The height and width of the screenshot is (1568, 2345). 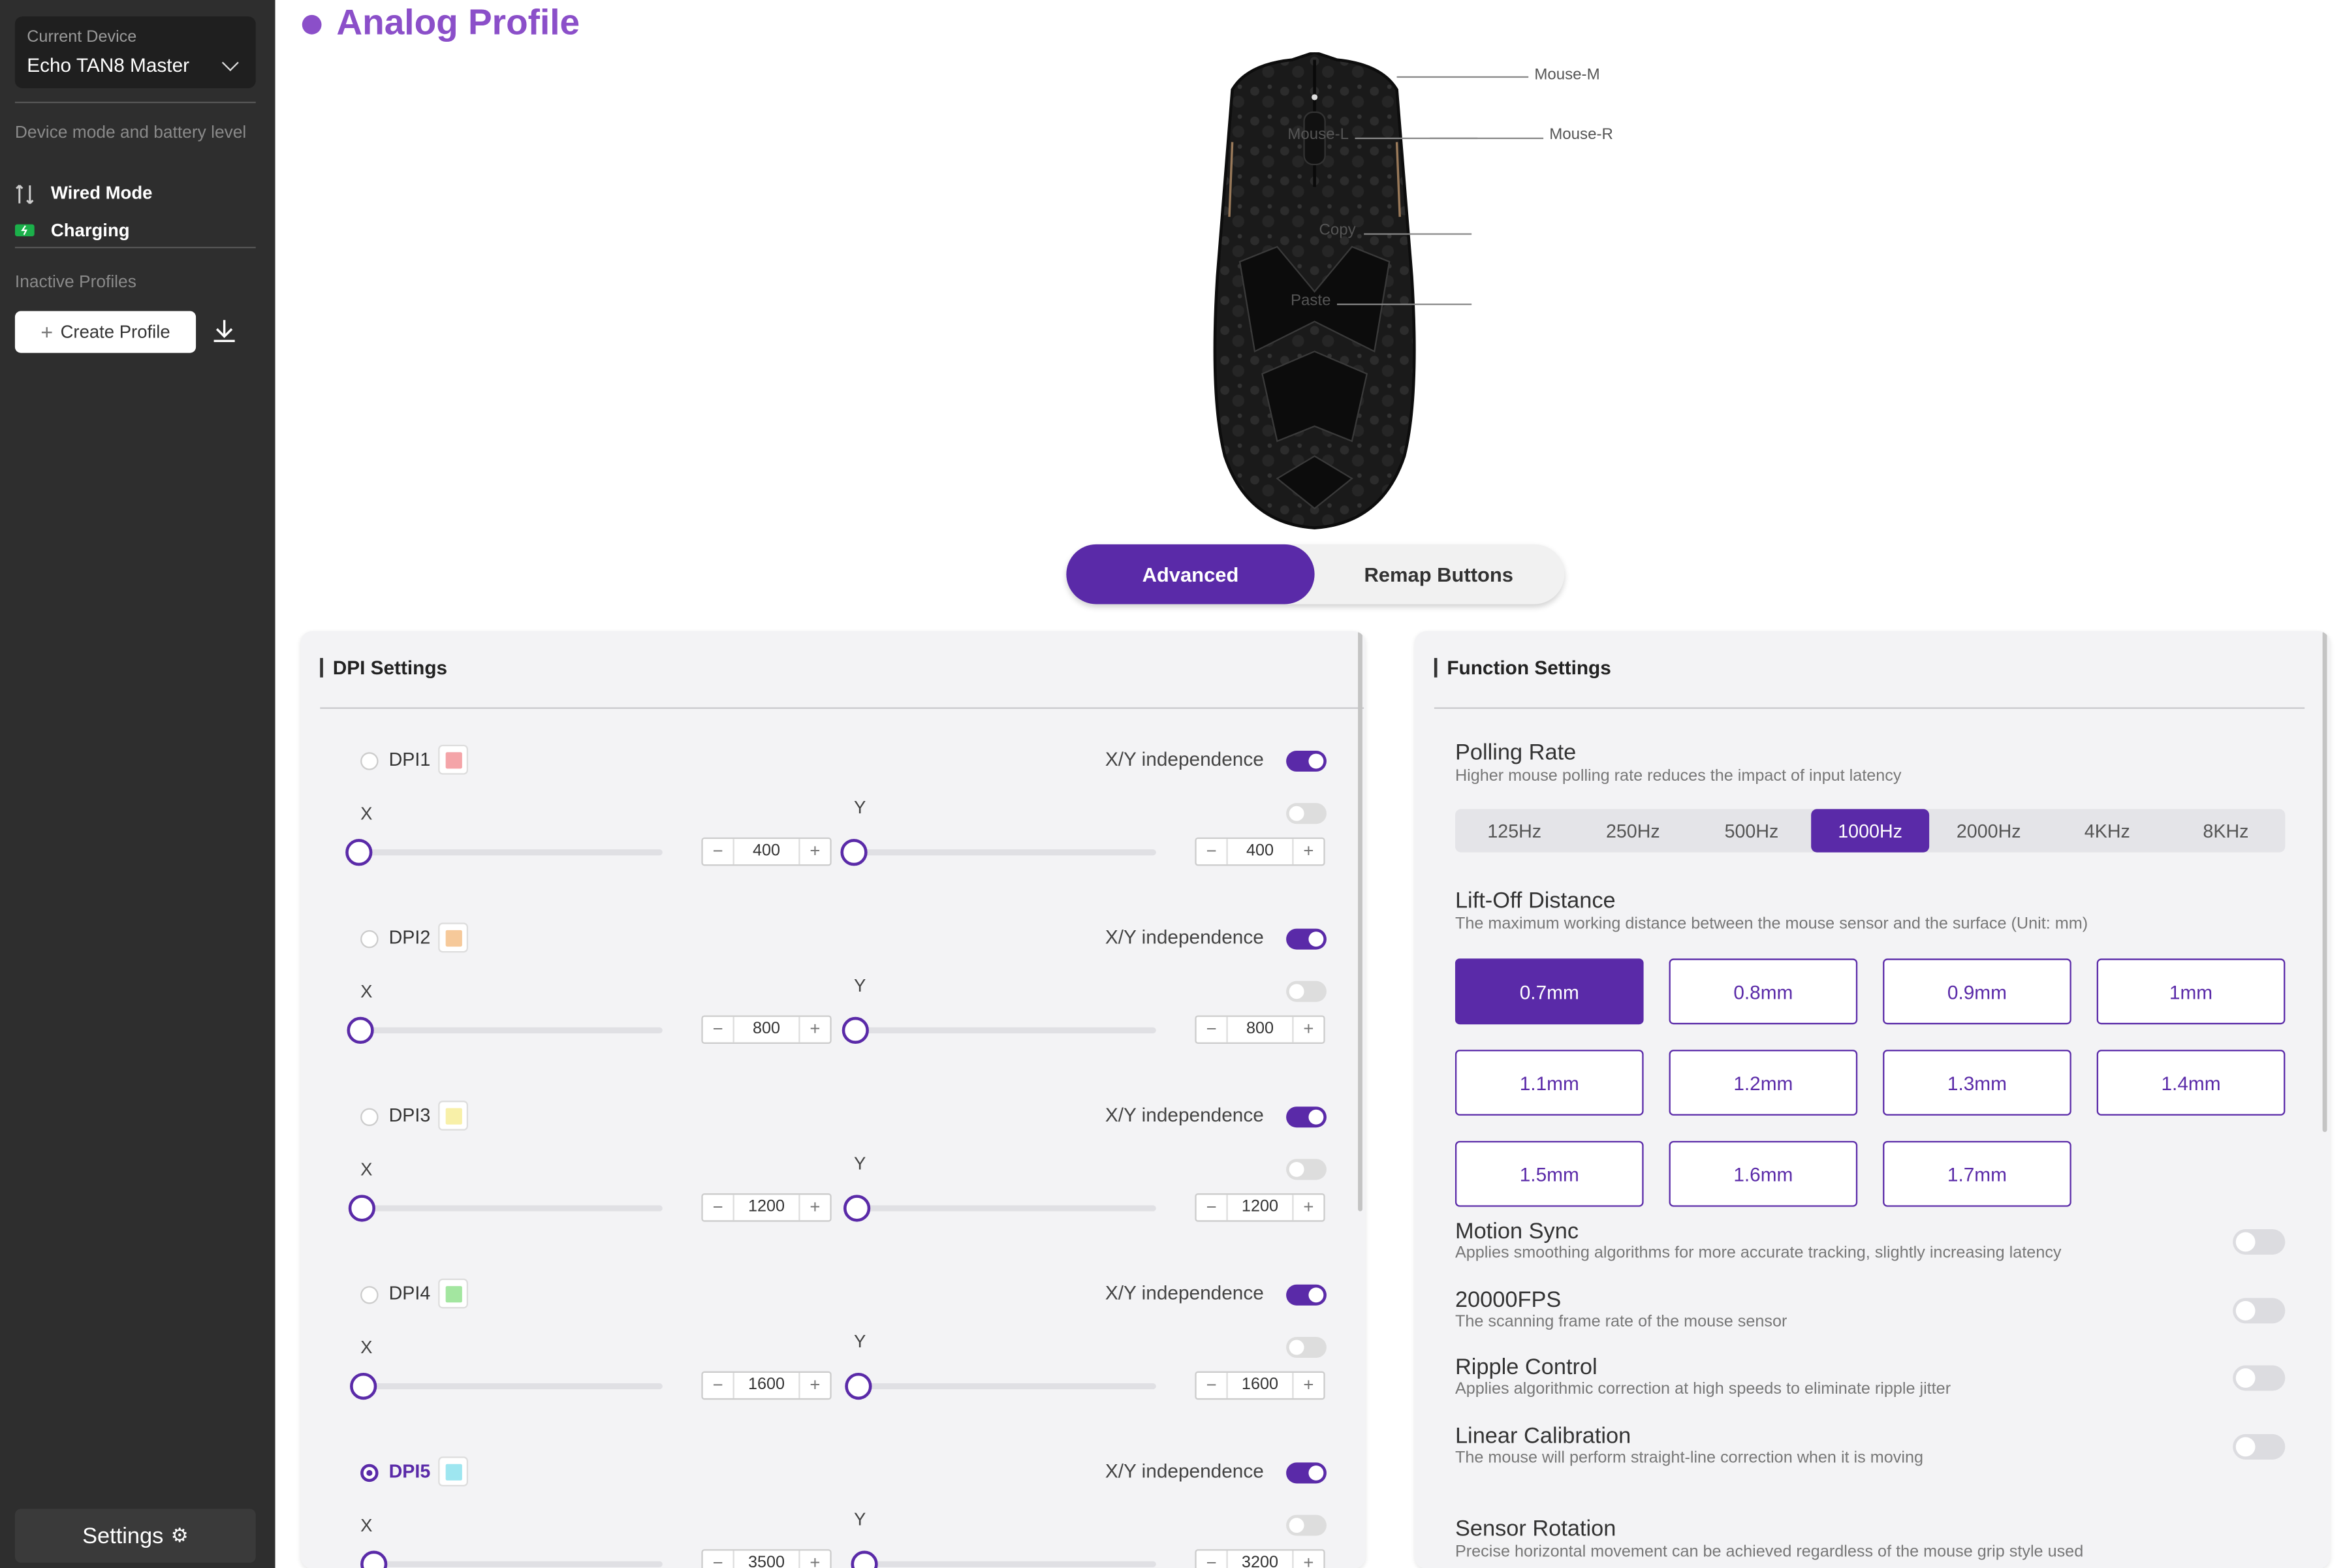 What do you see at coordinates (1763, 1083) in the screenshot?
I see `liftoff-option: 1.2mm` at bounding box center [1763, 1083].